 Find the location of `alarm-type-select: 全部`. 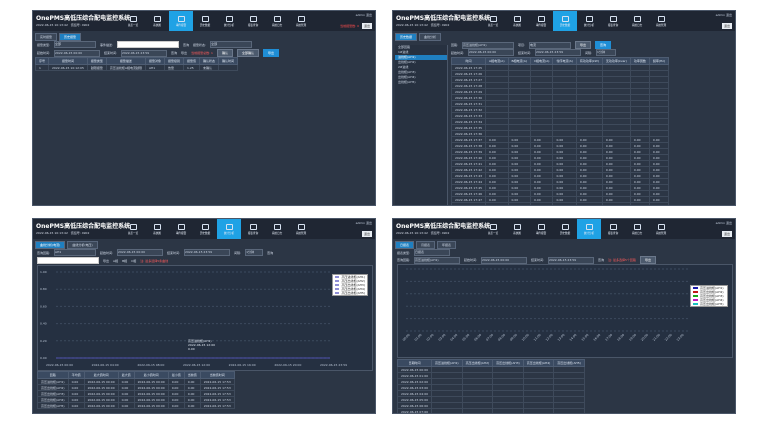

alarm-type-select: 全部 is located at coordinates (75, 44).